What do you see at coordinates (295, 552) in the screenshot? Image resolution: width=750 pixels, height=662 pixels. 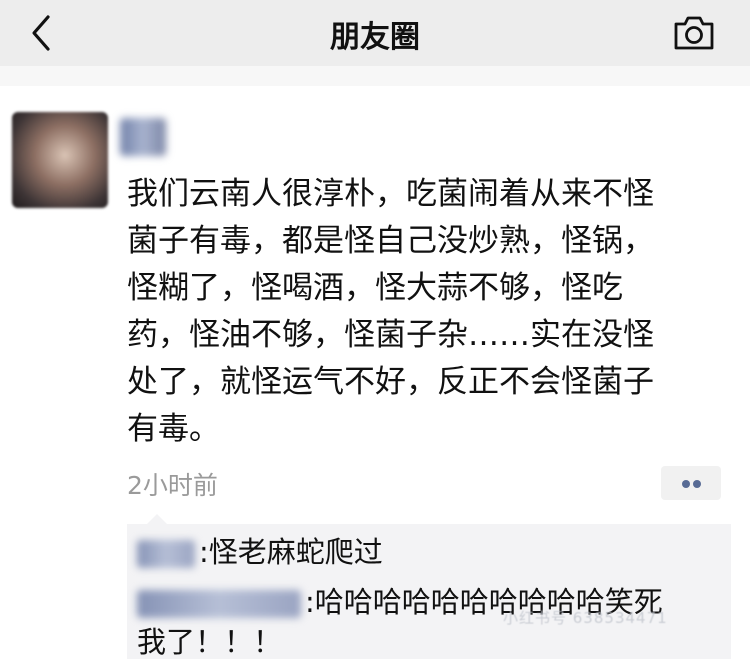 I see `comment-text: 怪老麻蛇爬过` at bounding box center [295, 552].